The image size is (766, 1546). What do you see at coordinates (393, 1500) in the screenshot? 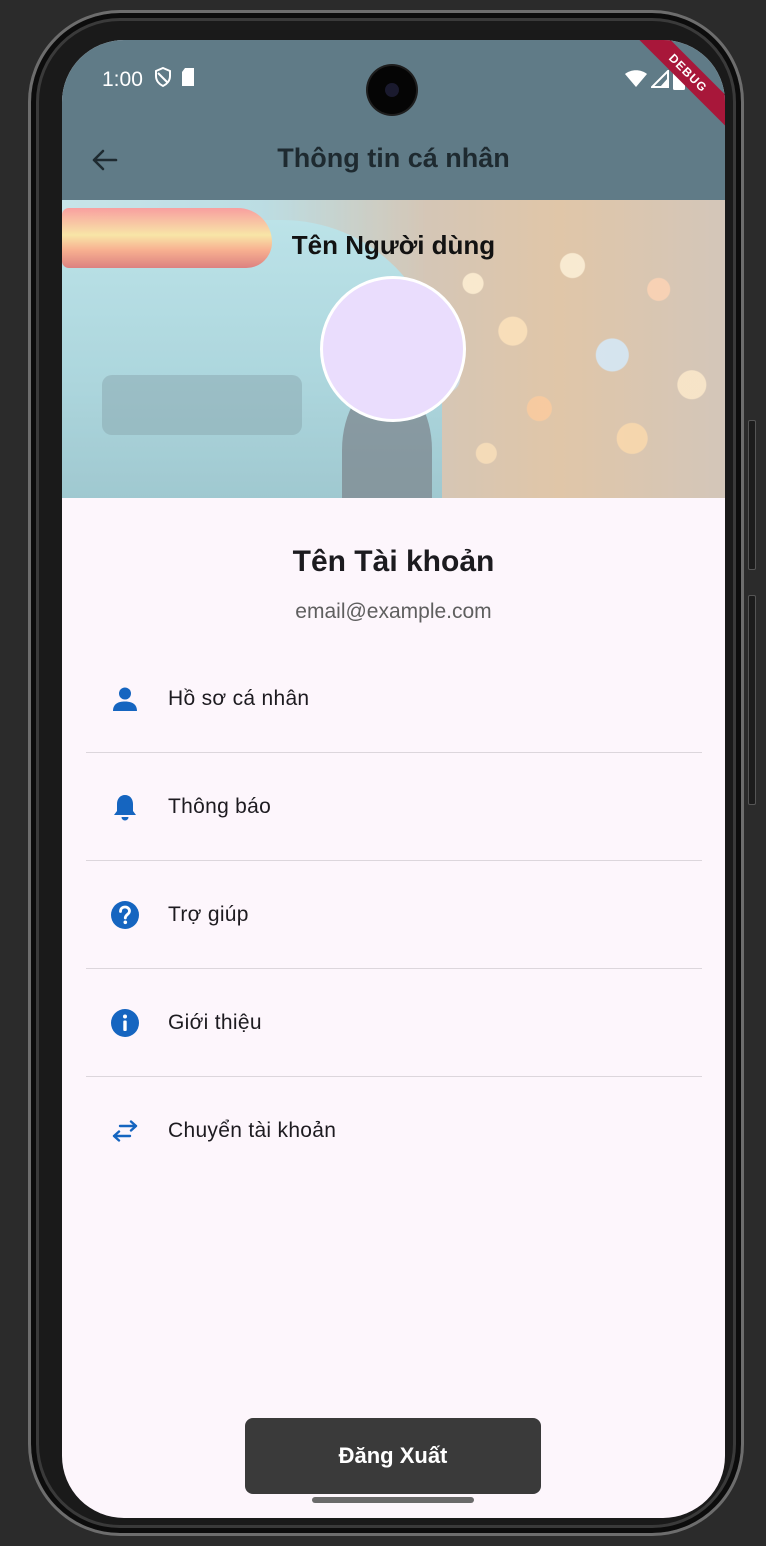
I see `home-indicator` at bounding box center [393, 1500].